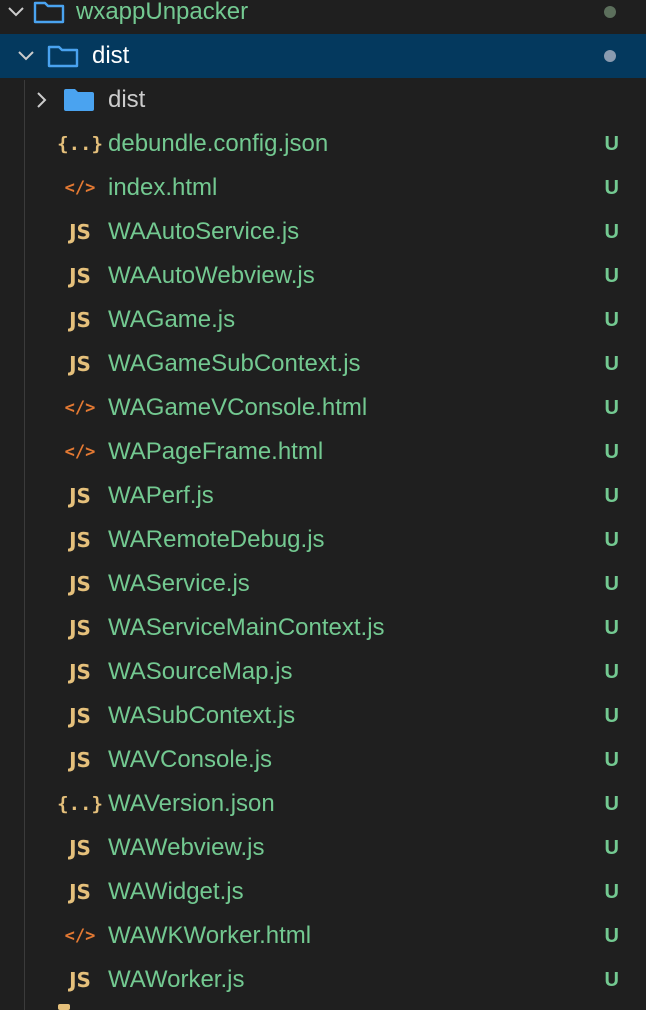 This screenshot has height=1010, width=646. Describe the element at coordinates (179, 583) in the screenshot. I see `file-label: WAService.js` at that location.